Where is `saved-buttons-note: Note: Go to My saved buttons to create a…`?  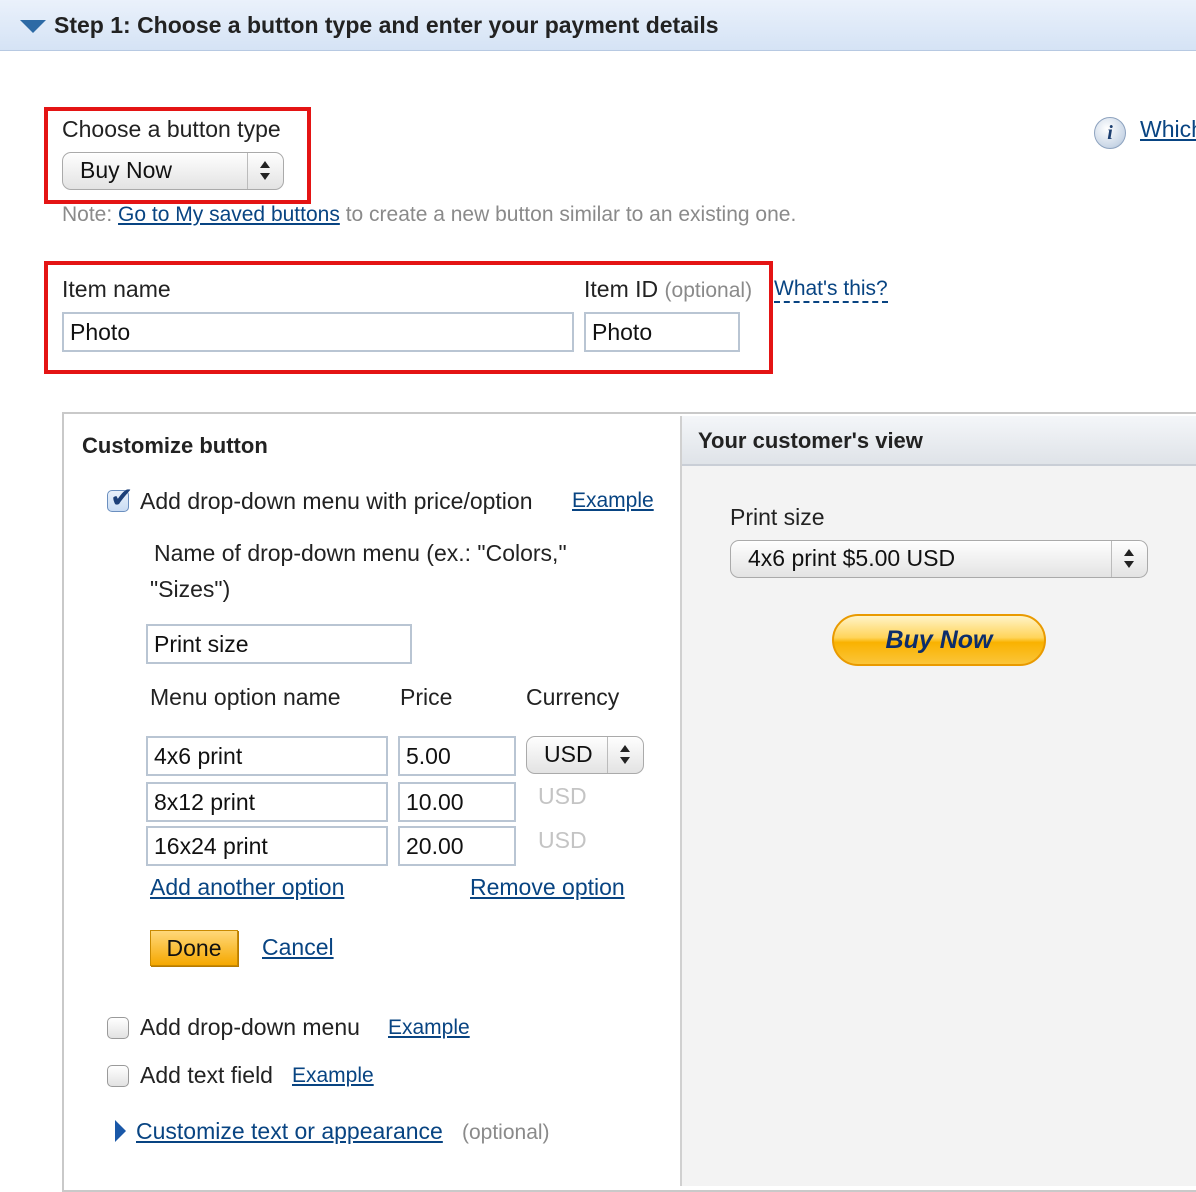
saved-buttons-note: Note: Go to My saved buttons to create a… is located at coordinates (429, 215).